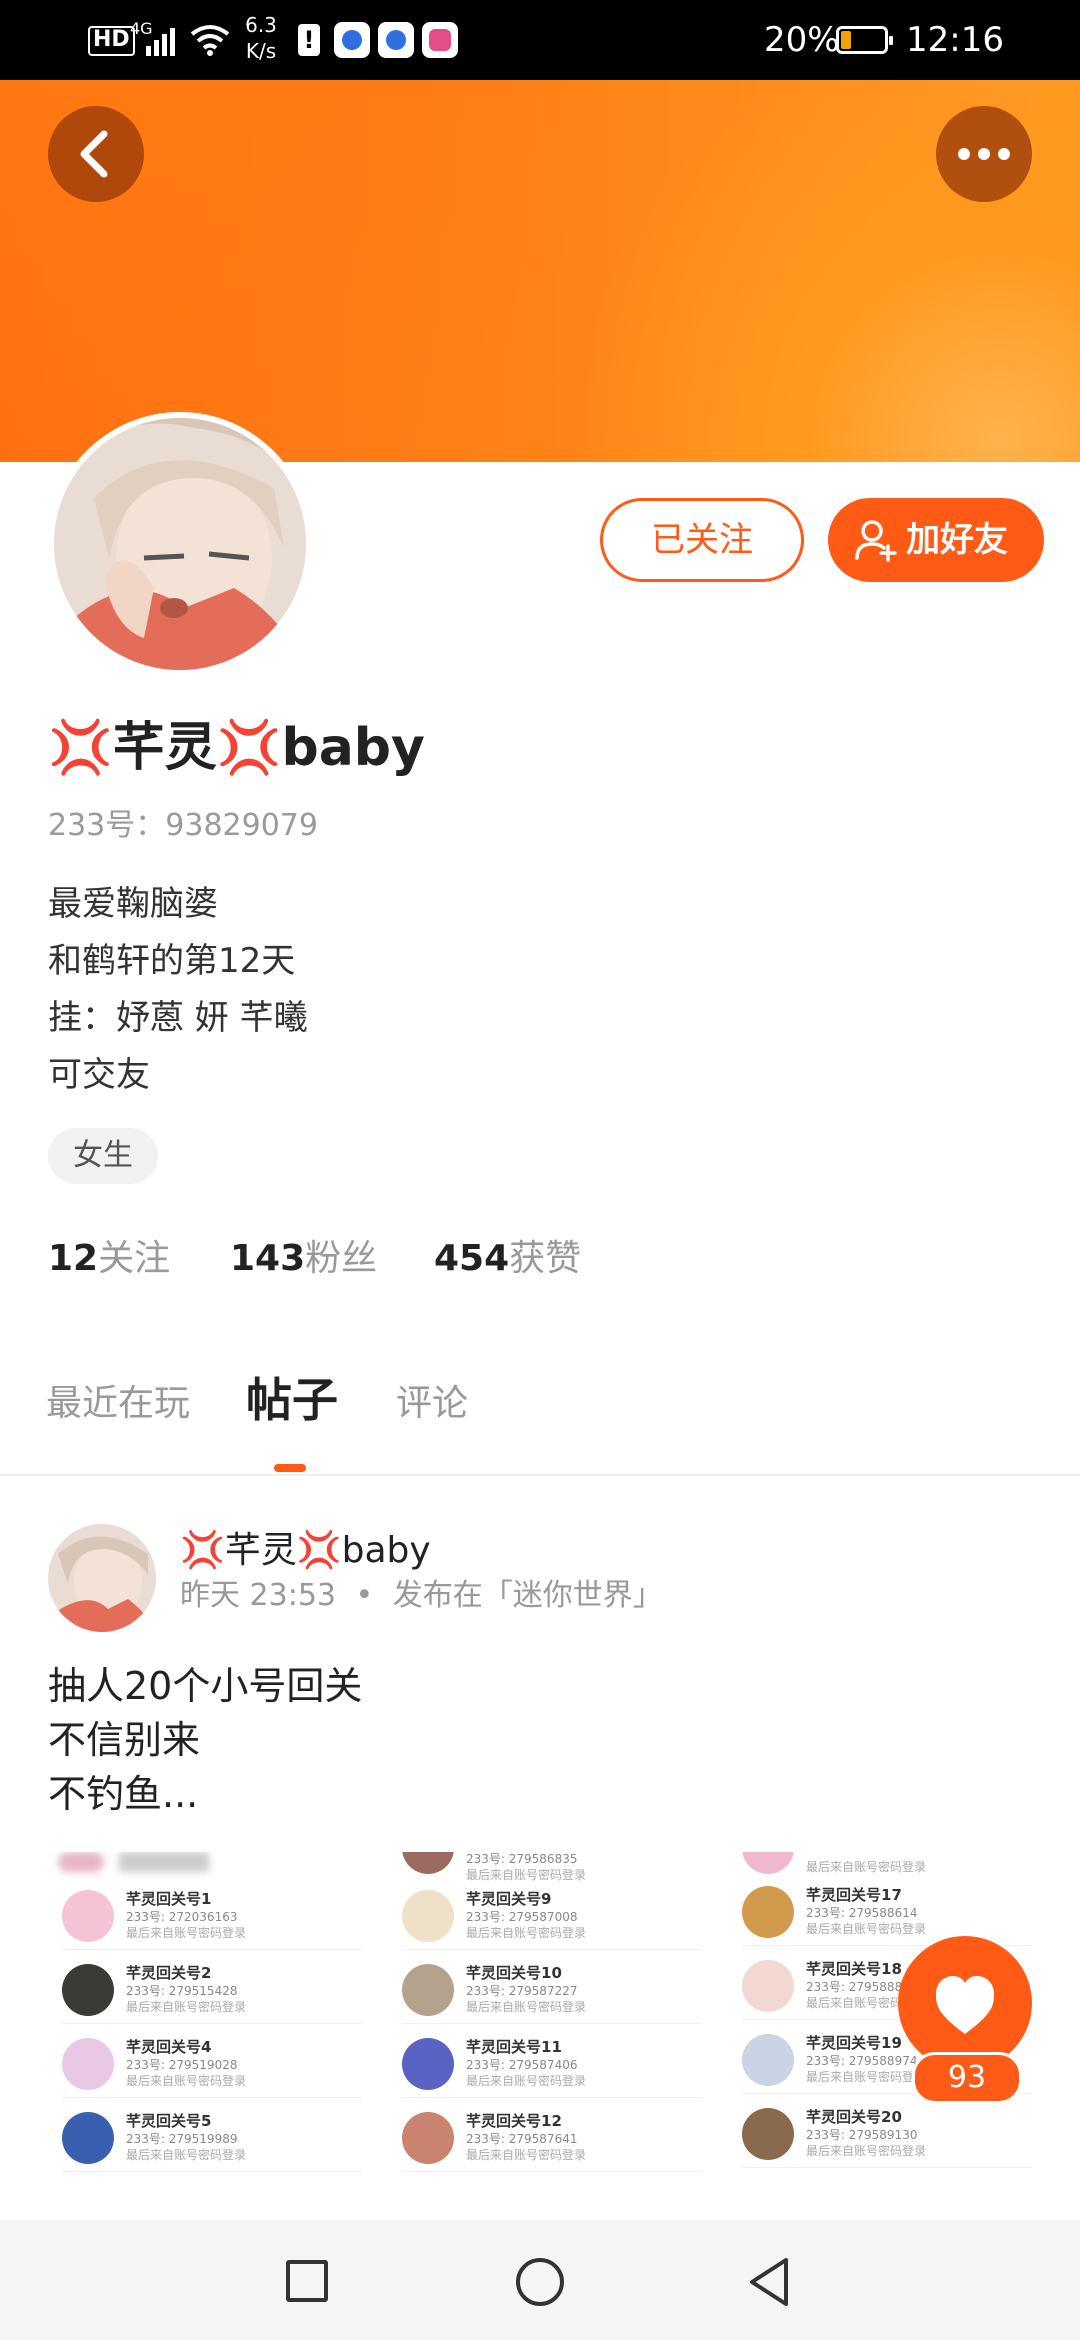  I want to click on partial-avatar, so click(768, 1863).